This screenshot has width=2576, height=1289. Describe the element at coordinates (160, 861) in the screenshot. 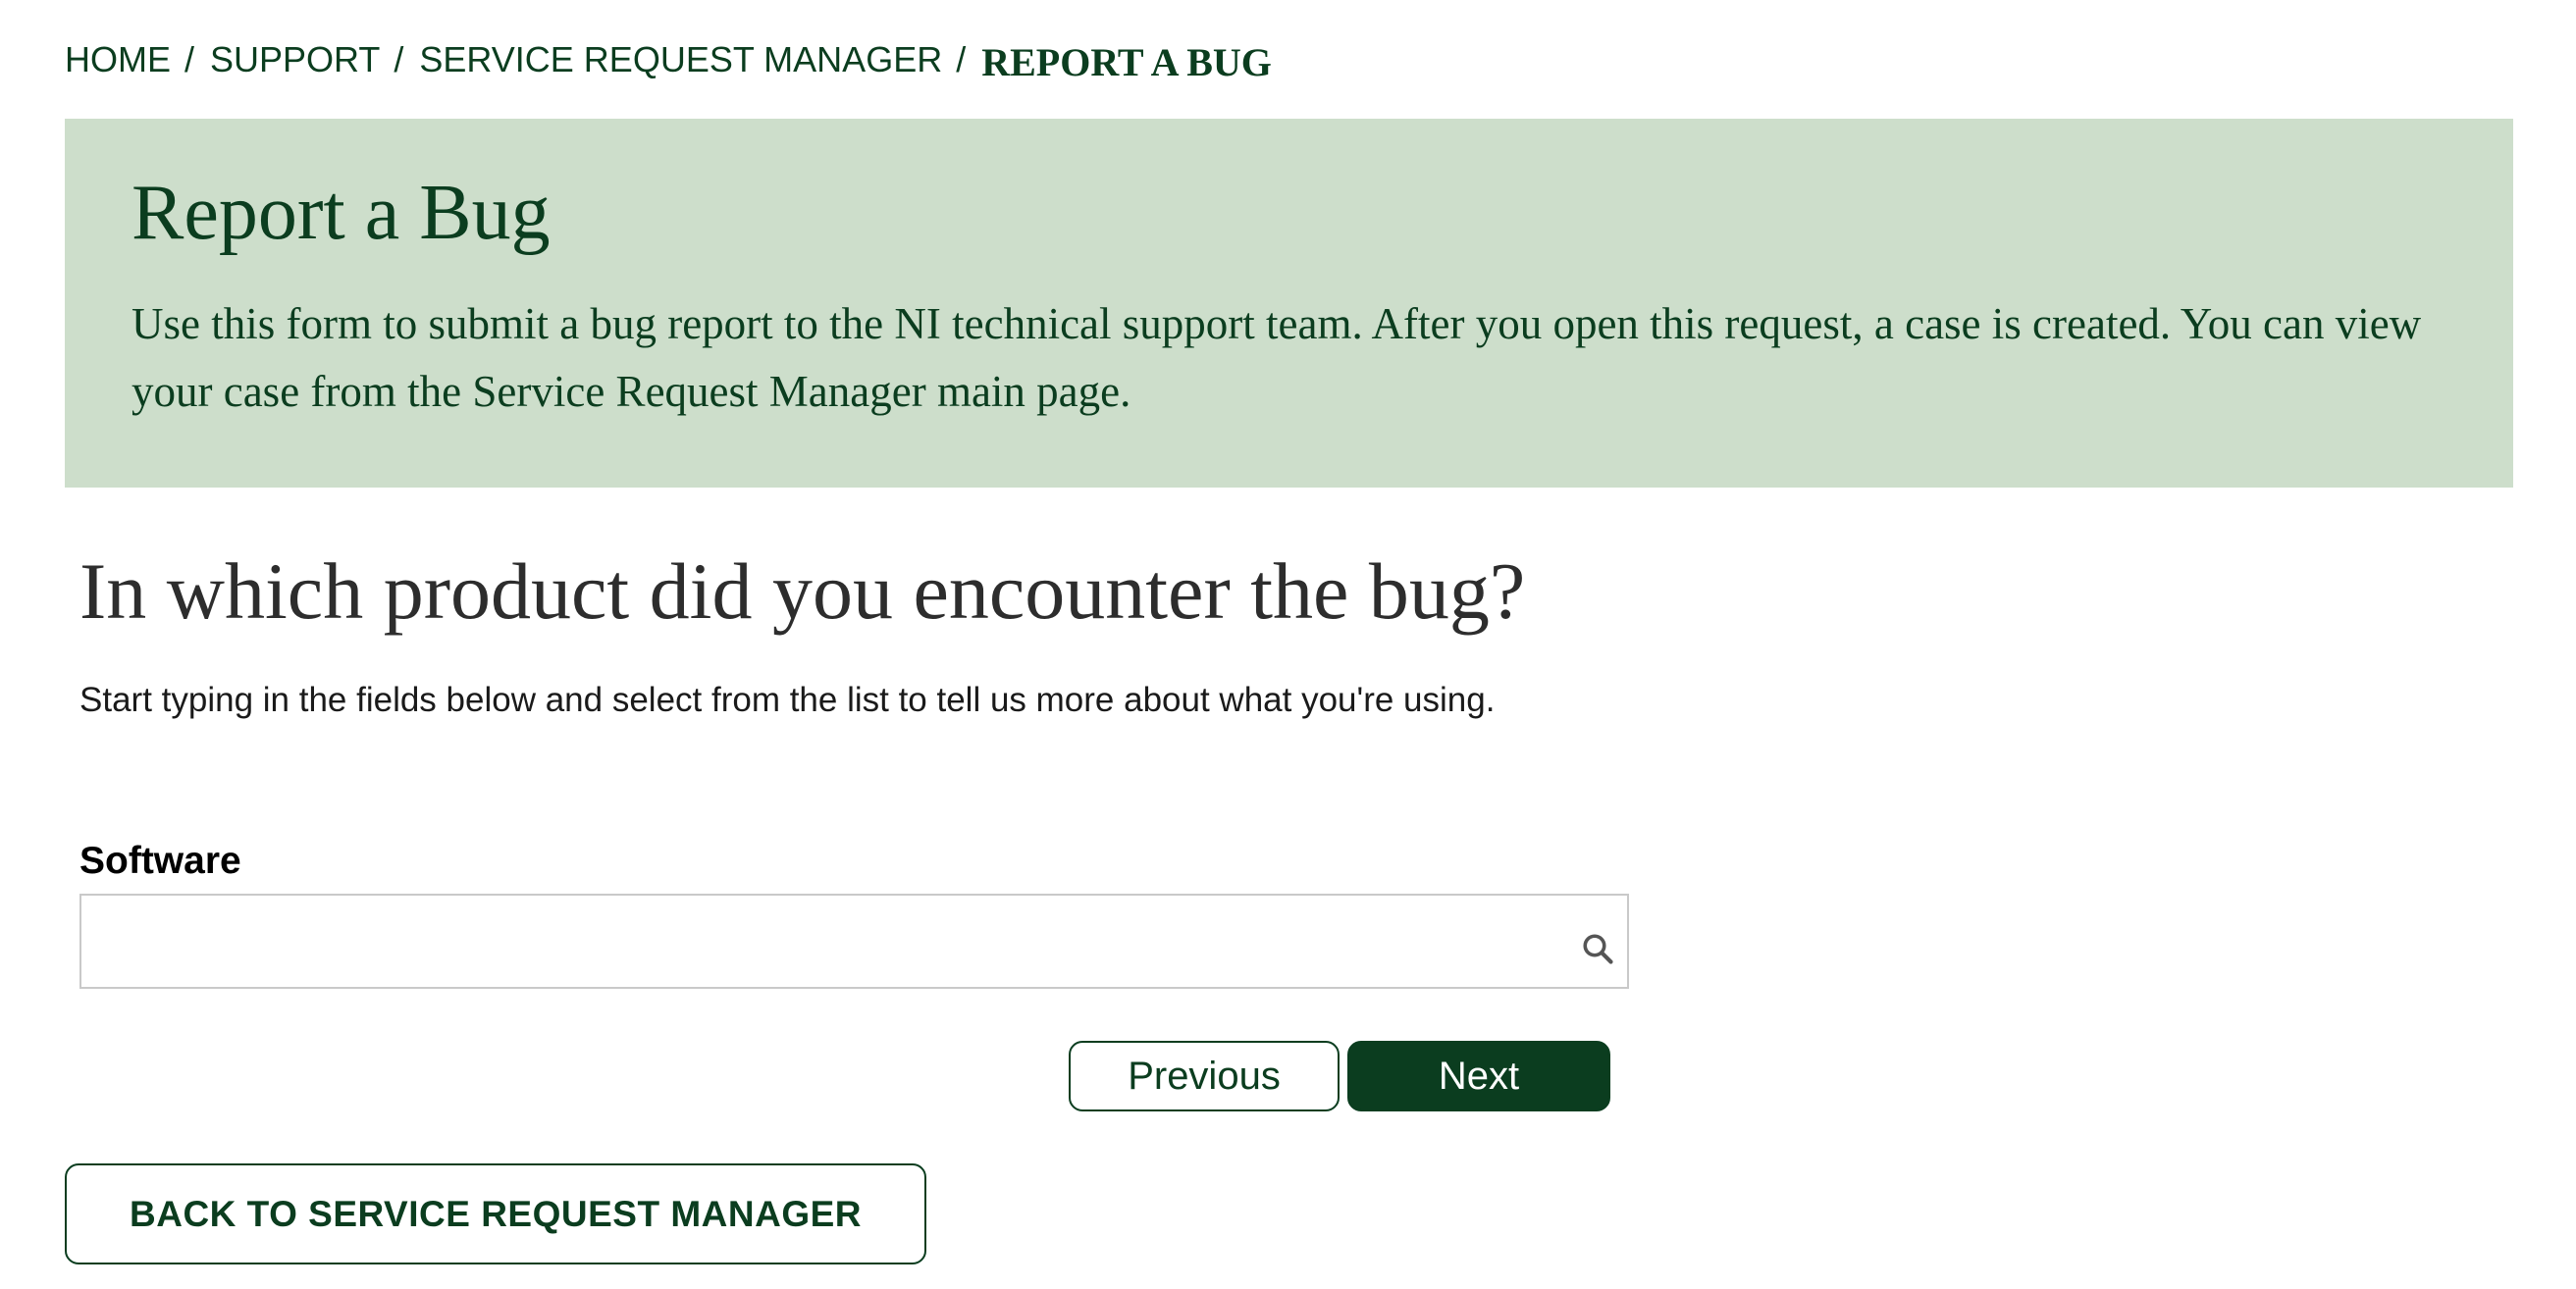

I see `software-field-label: Software` at that location.